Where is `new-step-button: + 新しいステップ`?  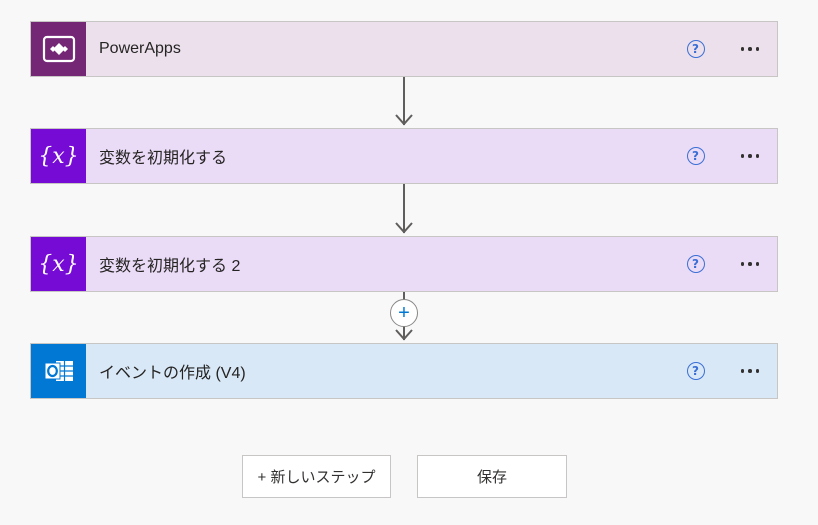
new-step-button: + 新しいステップ is located at coordinates (316, 476).